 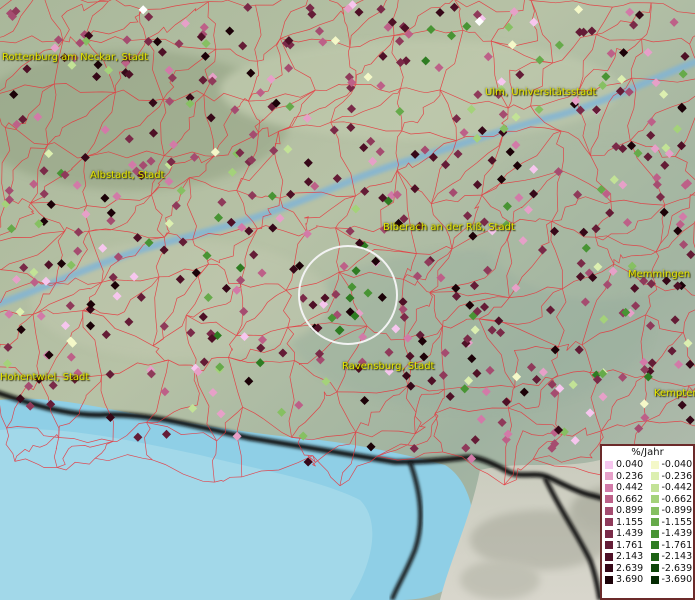 I want to click on legend-value: 0.442, so click(x=630, y=488).